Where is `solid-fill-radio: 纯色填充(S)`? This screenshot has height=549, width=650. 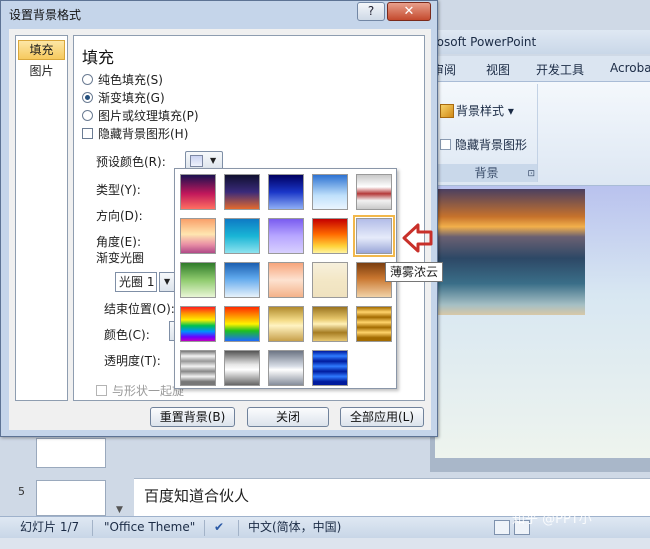
solid-fill-radio: 纯色填充(S) is located at coordinates (122, 79).